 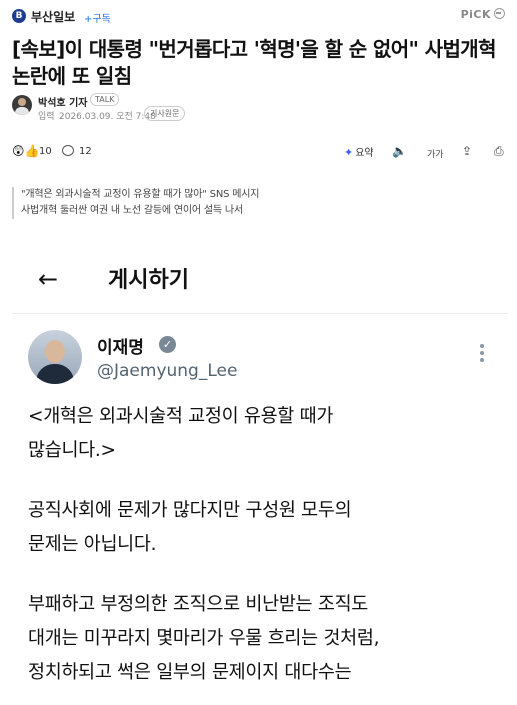 What do you see at coordinates (68, 150) in the screenshot?
I see `comment-icon` at bounding box center [68, 150].